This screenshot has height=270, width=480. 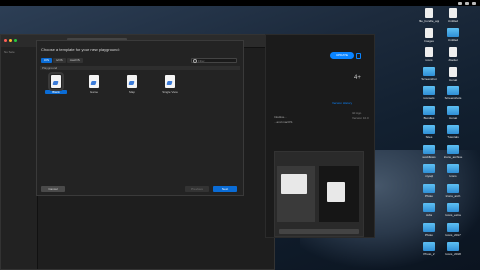 What do you see at coordinates (195, 60) in the screenshot?
I see `filter-icon` at bounding box center [195, 60].